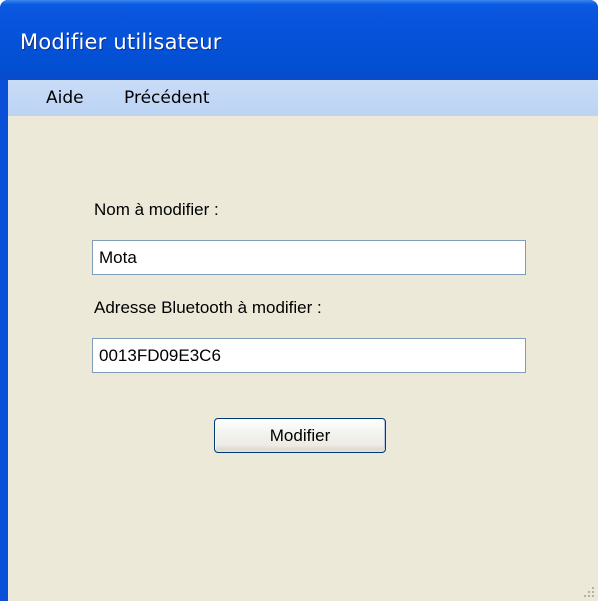 The height and width of the screenshot is (601, 598). What do you see at coordinates (299, 40) in the screenshot?
I see `title-bar: Modifier utilisateur` at bounding box center [299, 40].